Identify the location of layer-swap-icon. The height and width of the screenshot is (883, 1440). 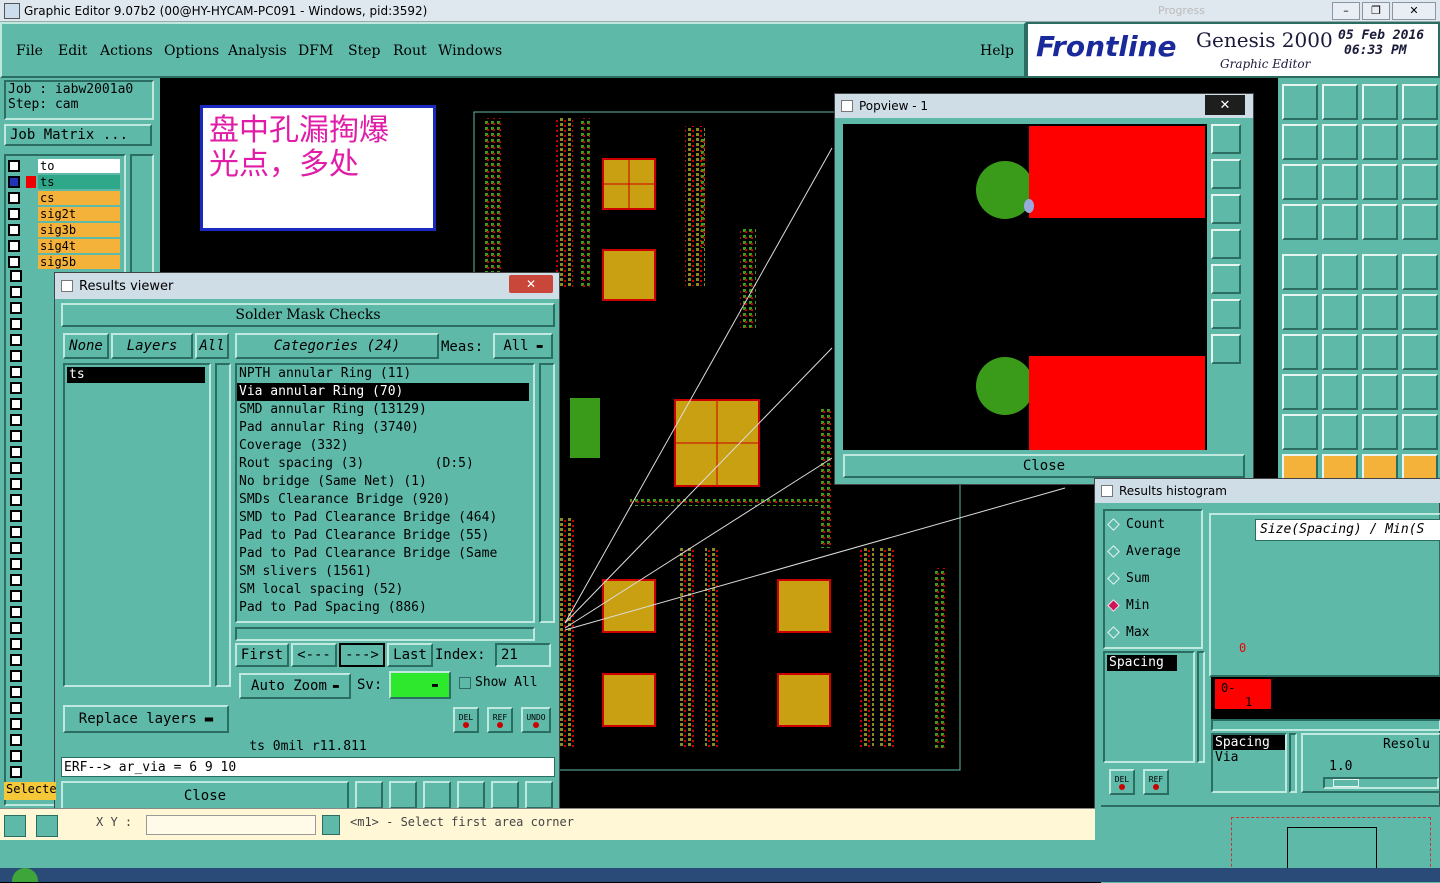
(1420, 222).